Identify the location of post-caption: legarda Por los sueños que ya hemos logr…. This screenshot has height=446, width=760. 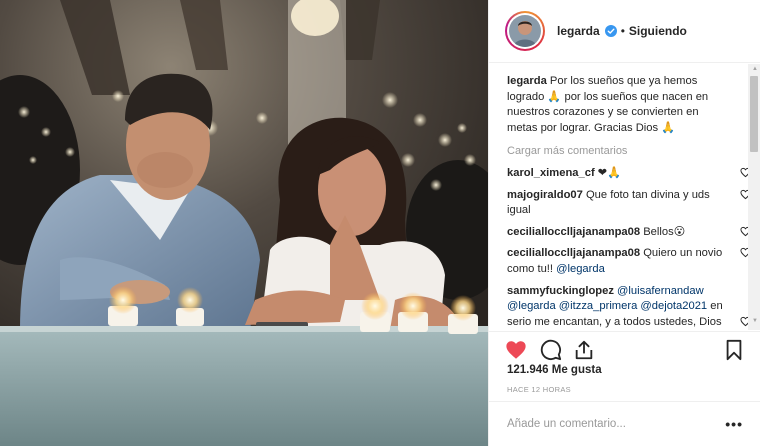
(619, 105).